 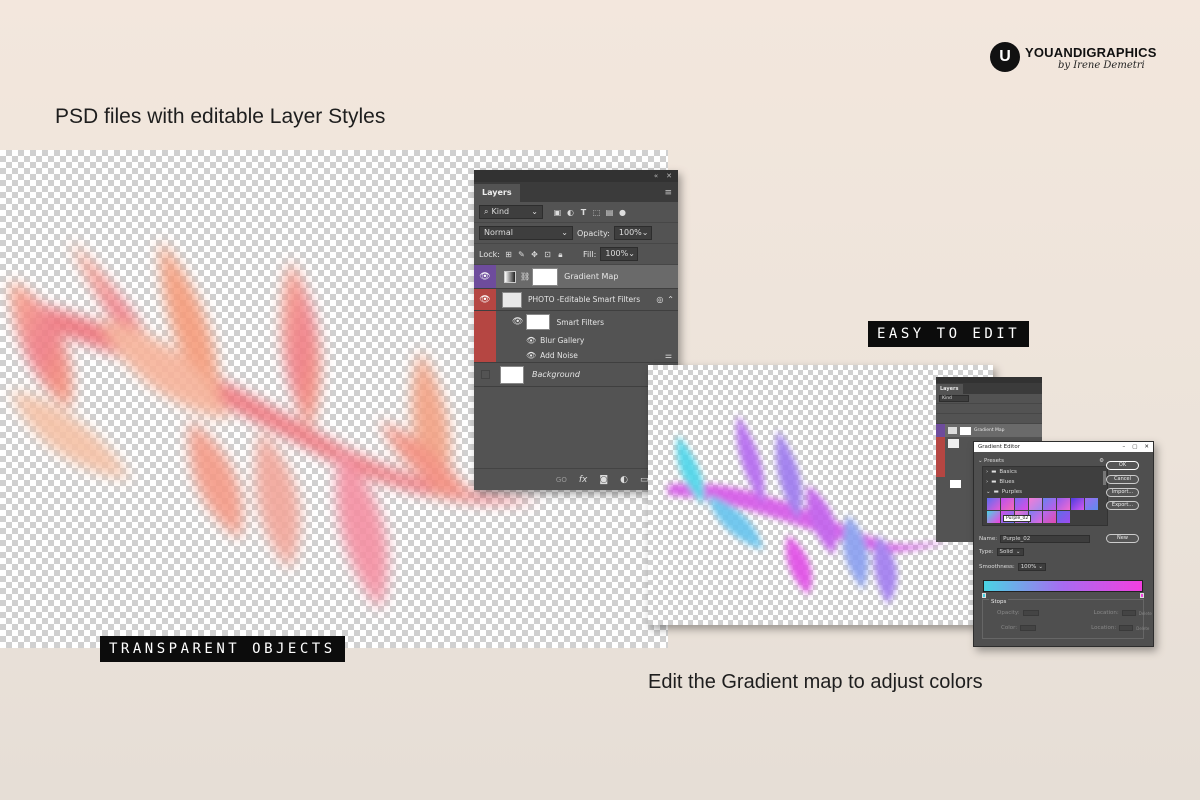 I want to click on minimize-icon: –, so click(x=1123, y=447).